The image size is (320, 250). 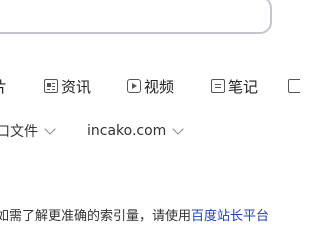 I want to click on filetype-filter-dropdown: 口文件, so click(x=28, y=131).